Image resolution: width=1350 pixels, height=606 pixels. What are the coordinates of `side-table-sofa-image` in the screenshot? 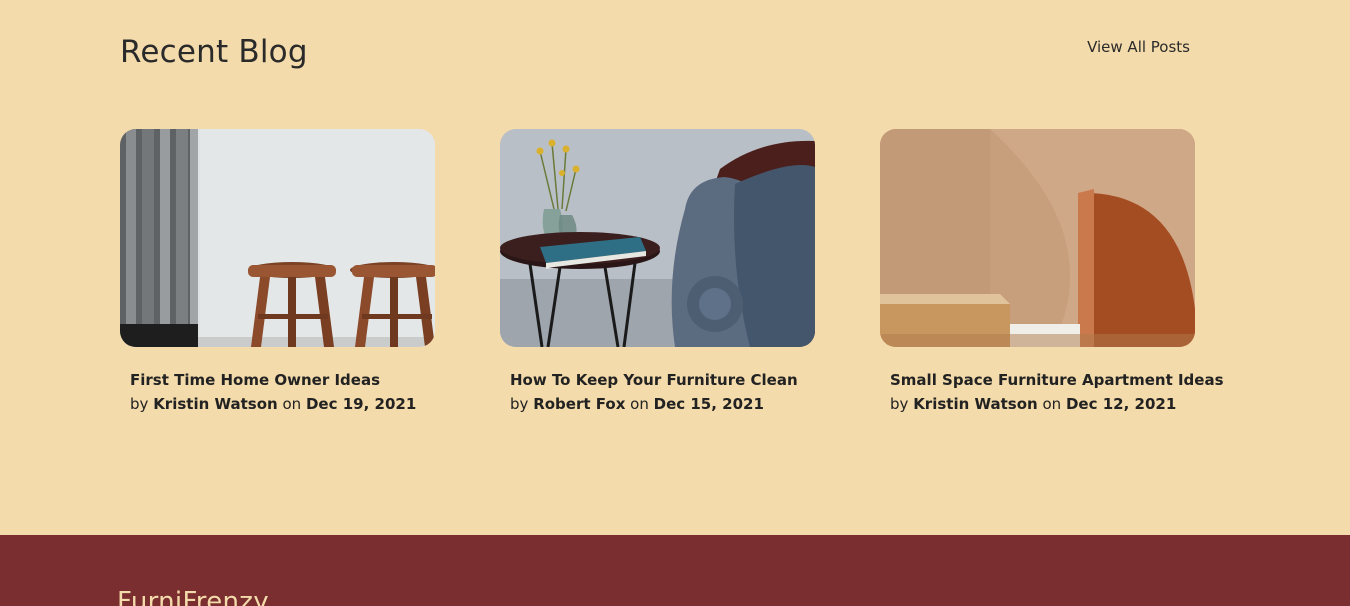 It's located at (657, 238).